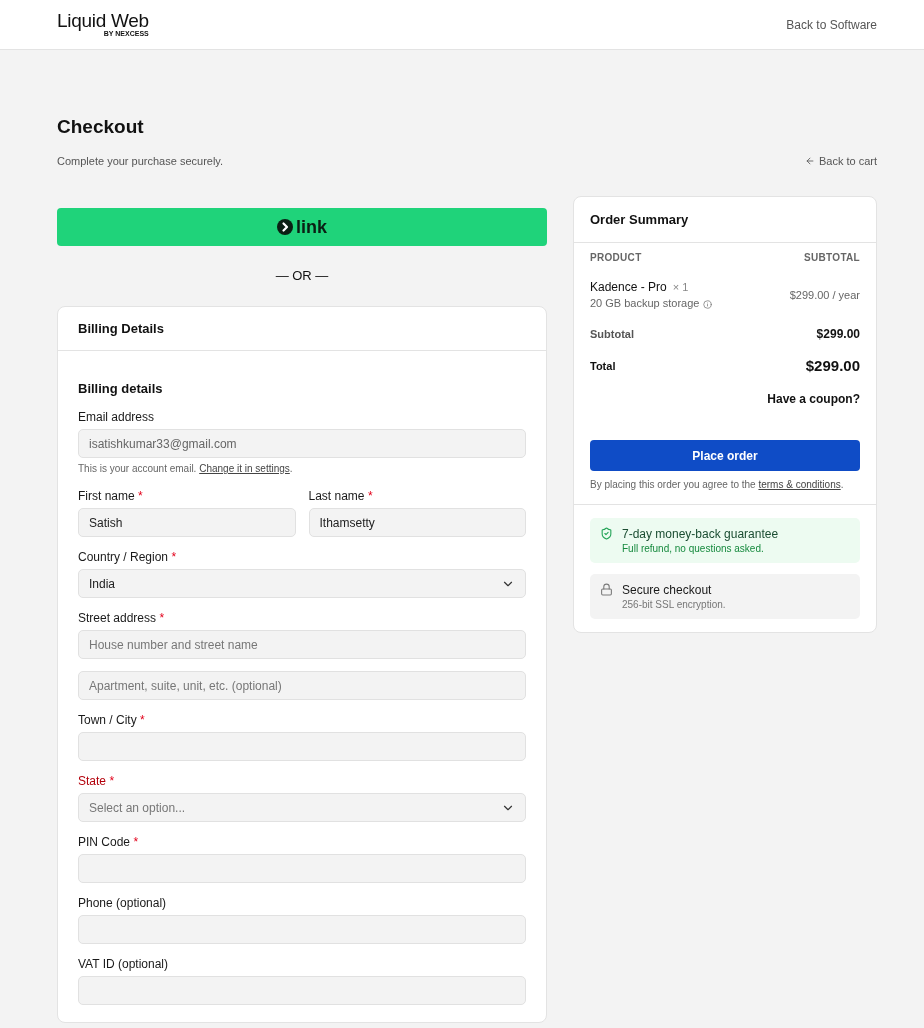 This screenshot has height=1028, width=924. I want to click on section-title: Billing details, so click(121, 389).